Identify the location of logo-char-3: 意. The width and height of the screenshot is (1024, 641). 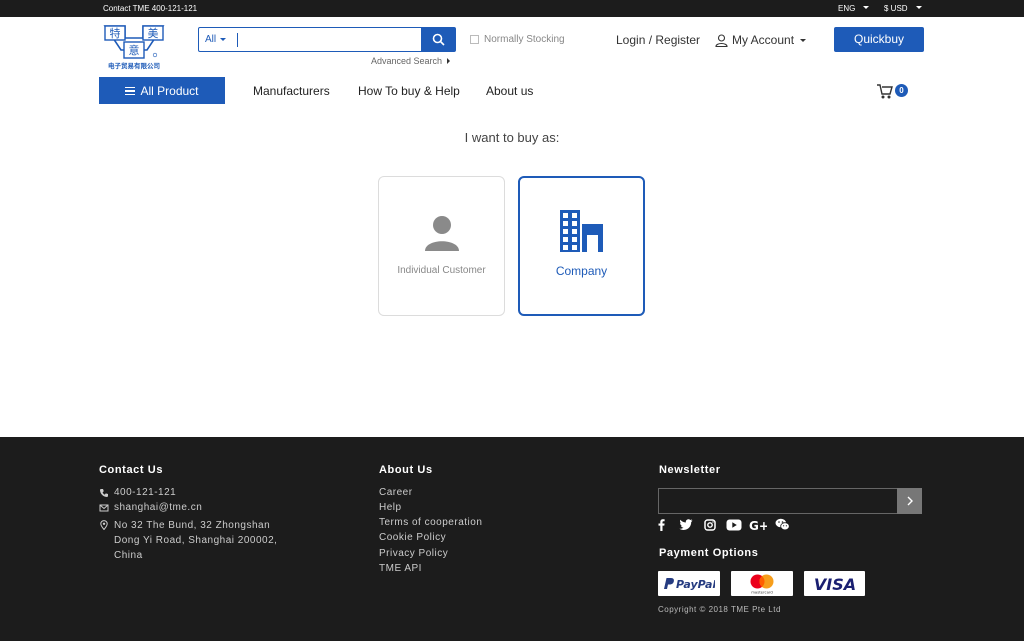
(134, 50).